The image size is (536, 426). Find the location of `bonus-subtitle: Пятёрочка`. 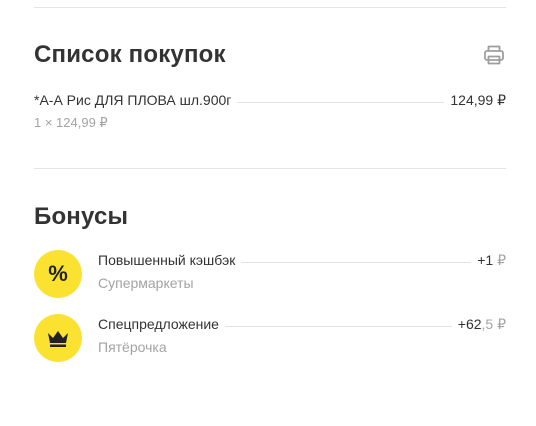

bonus-subtitle: Пятёрочка is located at coordinates (132, 347).